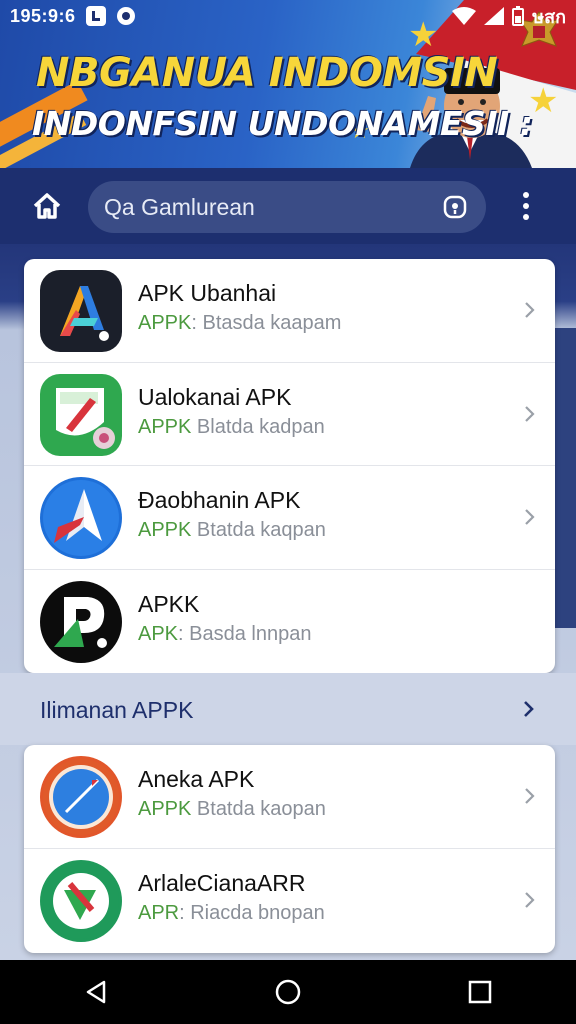 The width and height of the screenshot is (576, 1024). I want to click on home-circle-icon, so click(288, 992).